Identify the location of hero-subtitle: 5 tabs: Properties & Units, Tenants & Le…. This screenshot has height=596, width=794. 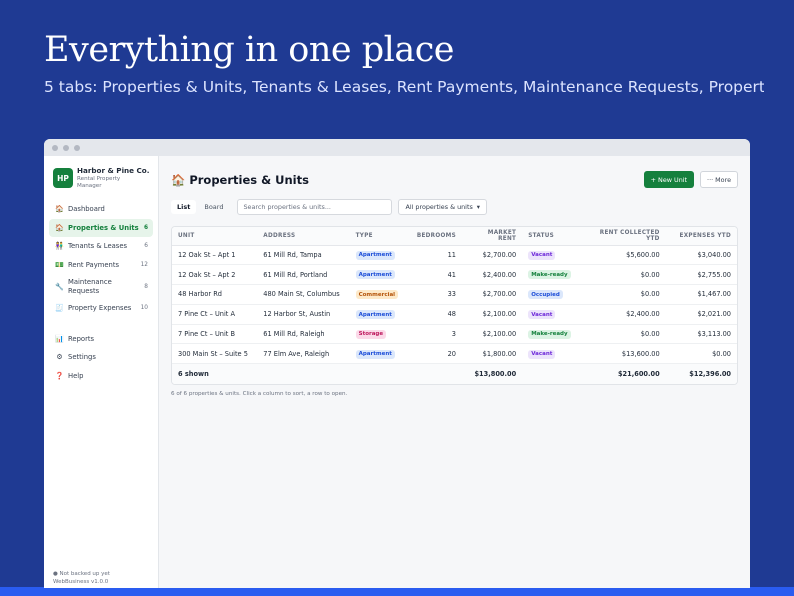
(404, 87).